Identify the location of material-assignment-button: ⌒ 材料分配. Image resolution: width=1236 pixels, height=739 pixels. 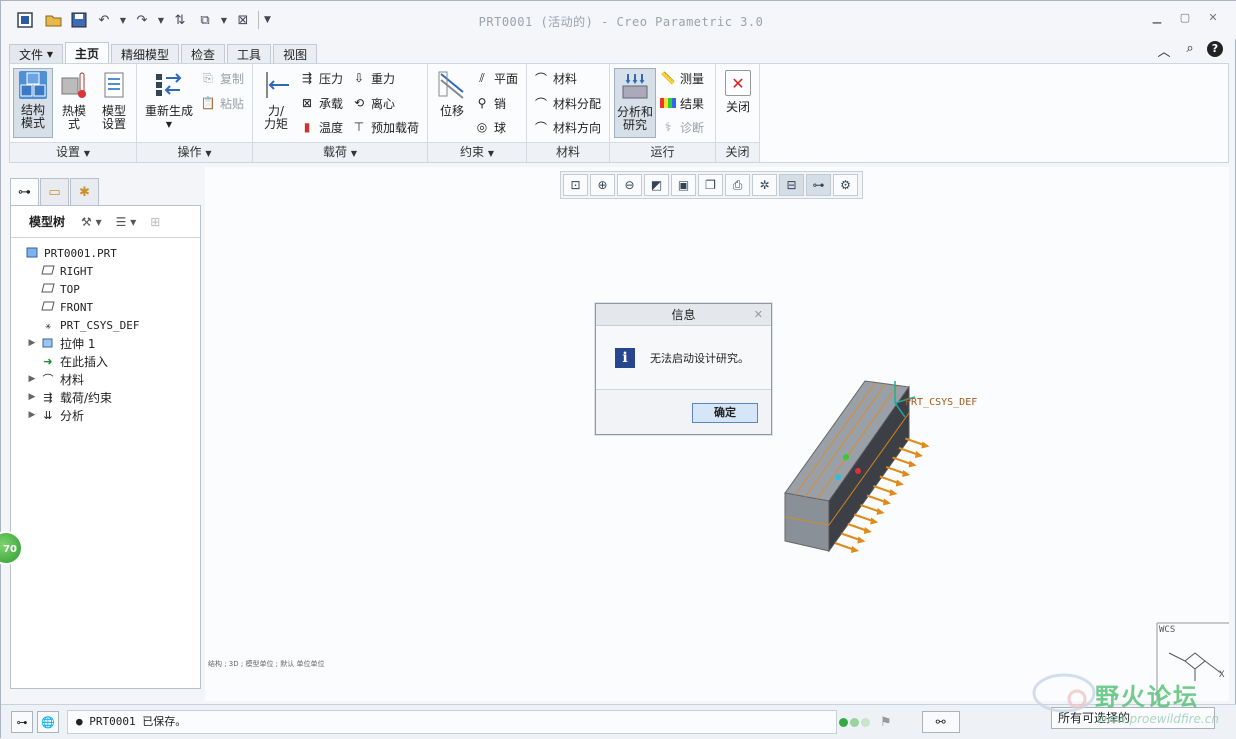
(567, 103).